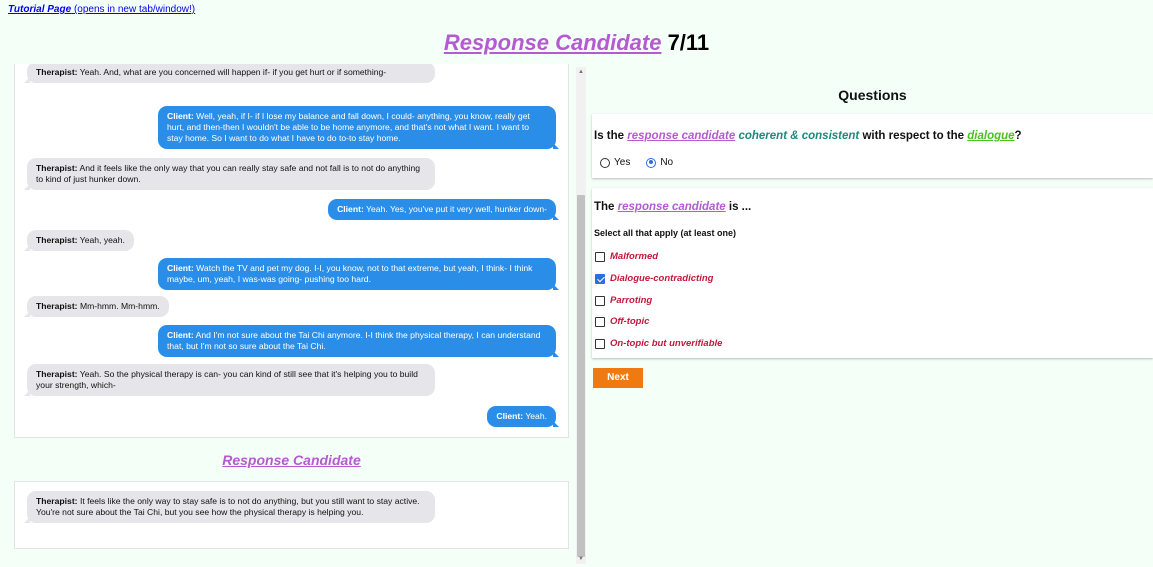  I want to click on therapist-message: Therapist: Mm-hmm. Mm-hmm., so click(96, 306).